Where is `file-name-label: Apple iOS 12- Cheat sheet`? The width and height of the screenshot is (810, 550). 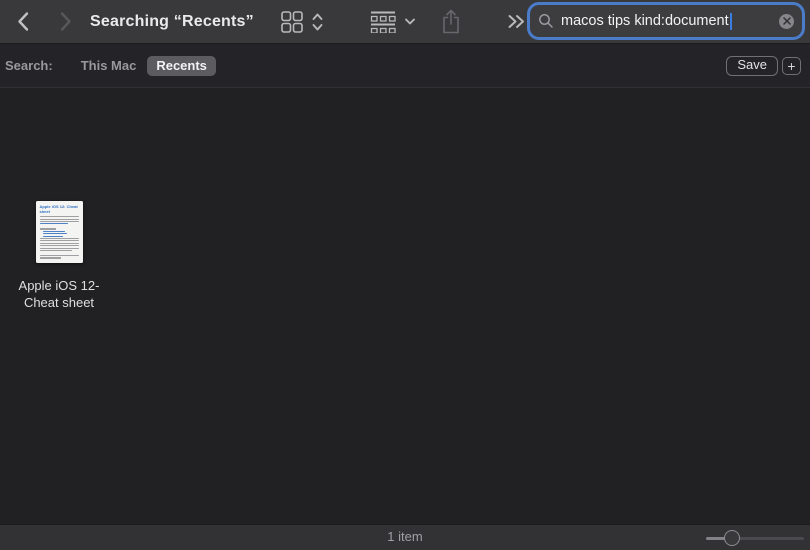 file-name-label: Apple iOS 12- Cheat sheet is located at coordinates (59, 294).